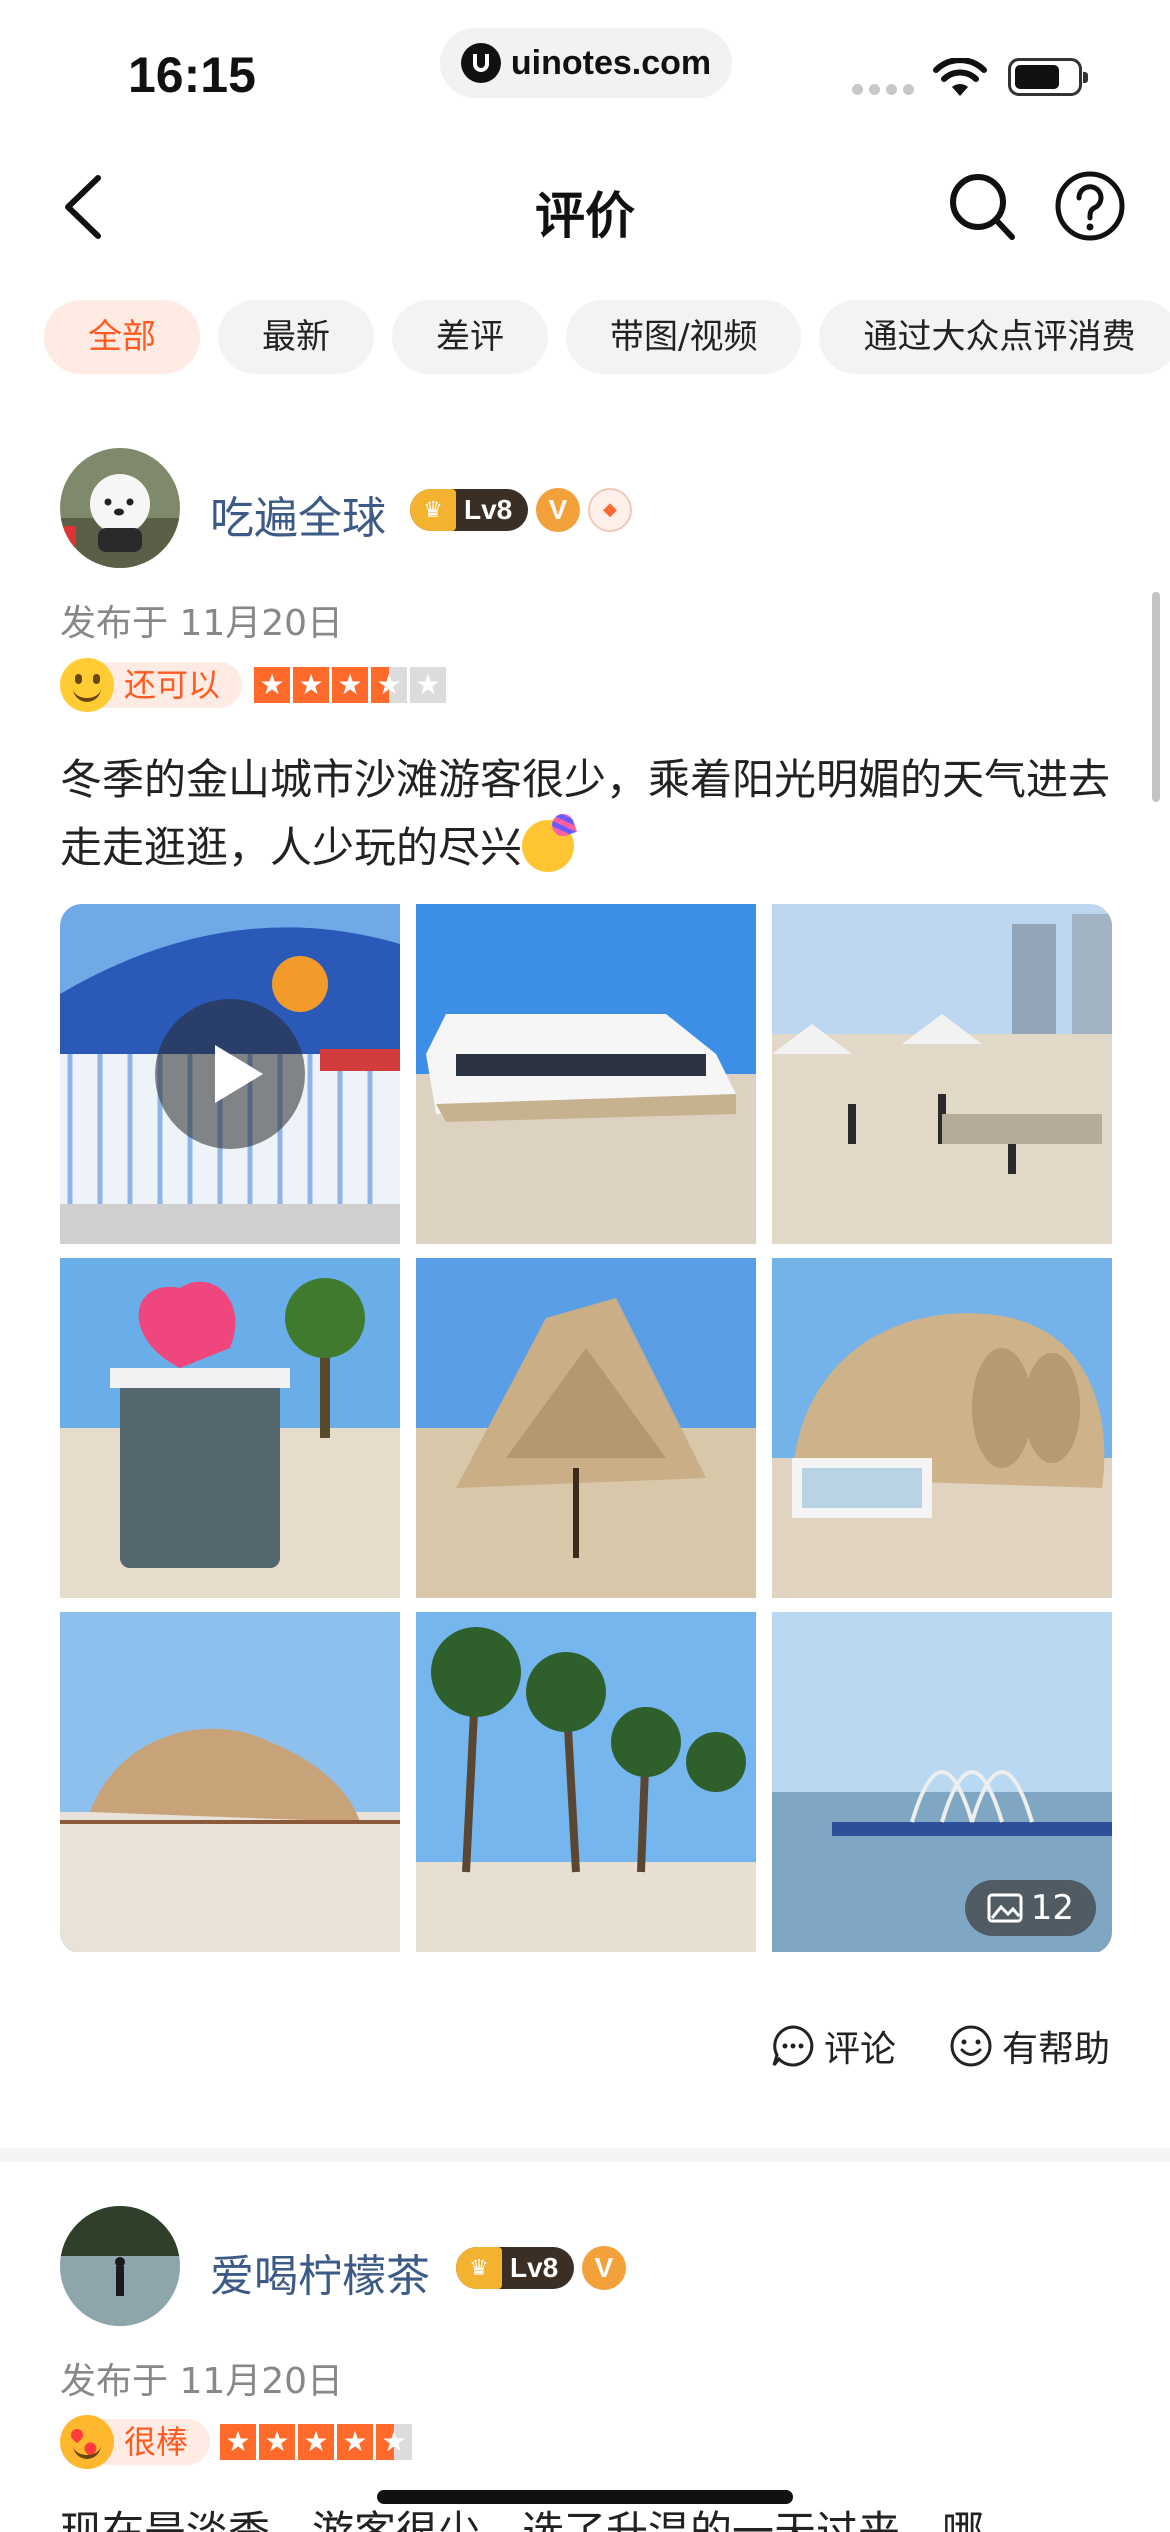  What do you see at coordinates (202, 2381) in the screenshot?
I see `publish-date: 发布于 11月20日` at bounding box center [202, 2381].